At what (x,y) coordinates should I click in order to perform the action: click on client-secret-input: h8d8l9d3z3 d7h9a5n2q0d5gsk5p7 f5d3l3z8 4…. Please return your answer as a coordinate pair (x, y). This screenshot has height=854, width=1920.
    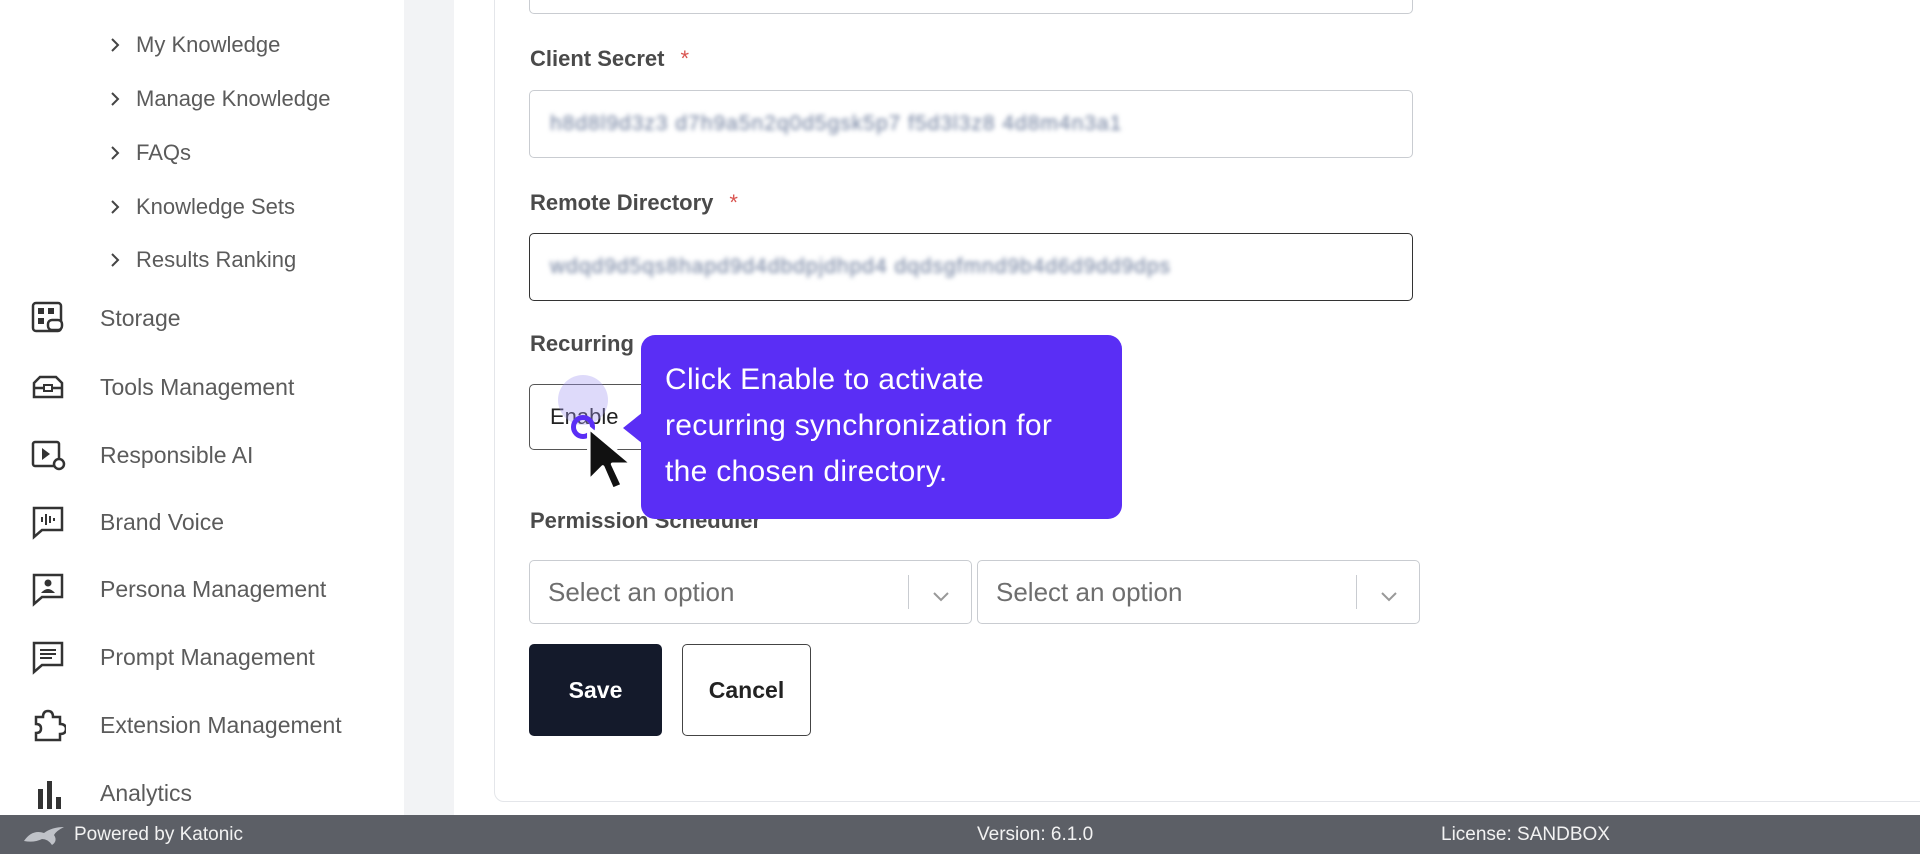
    Looking at the image, I should click on (971, 124).